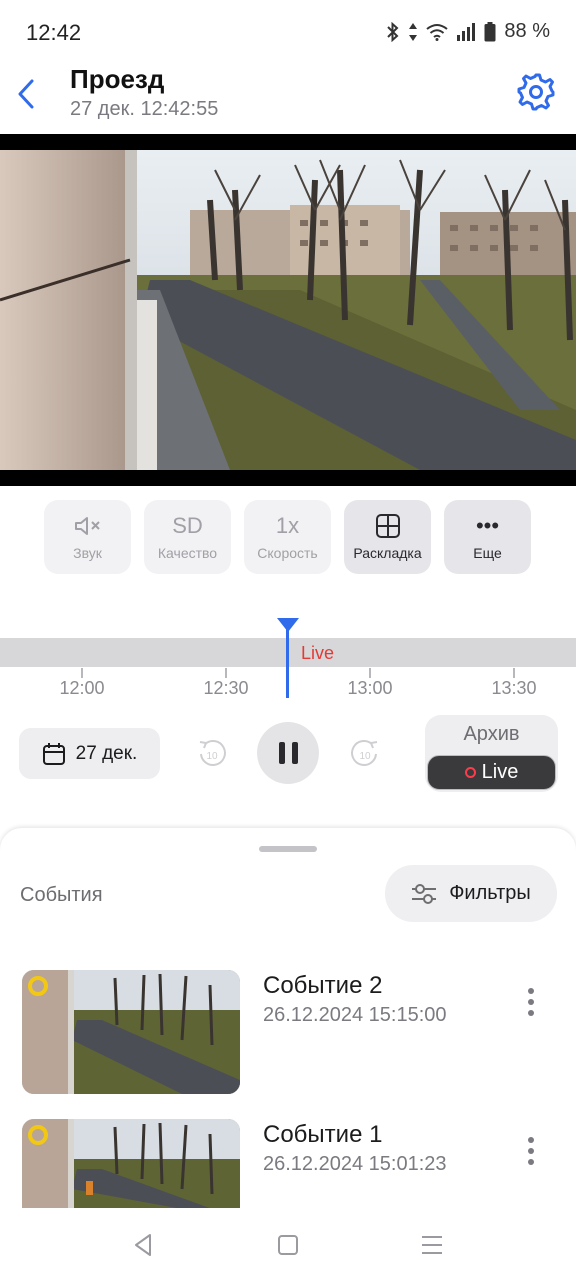 Image resolution: width=576 pixels, height=1280 pixels. I want to click on date-label: 27 дек., so click(106, 753).